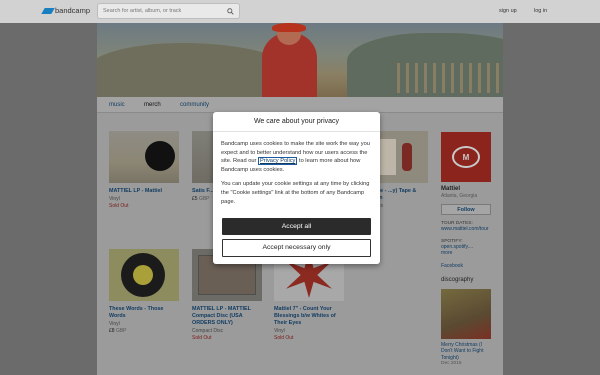 Image resolution: width=600 pixels, height=375 pixels. What do you see at coordinates (540, 11) in the screenshot?
I see `log-in-link: log in` at bounding box center [540, 11].